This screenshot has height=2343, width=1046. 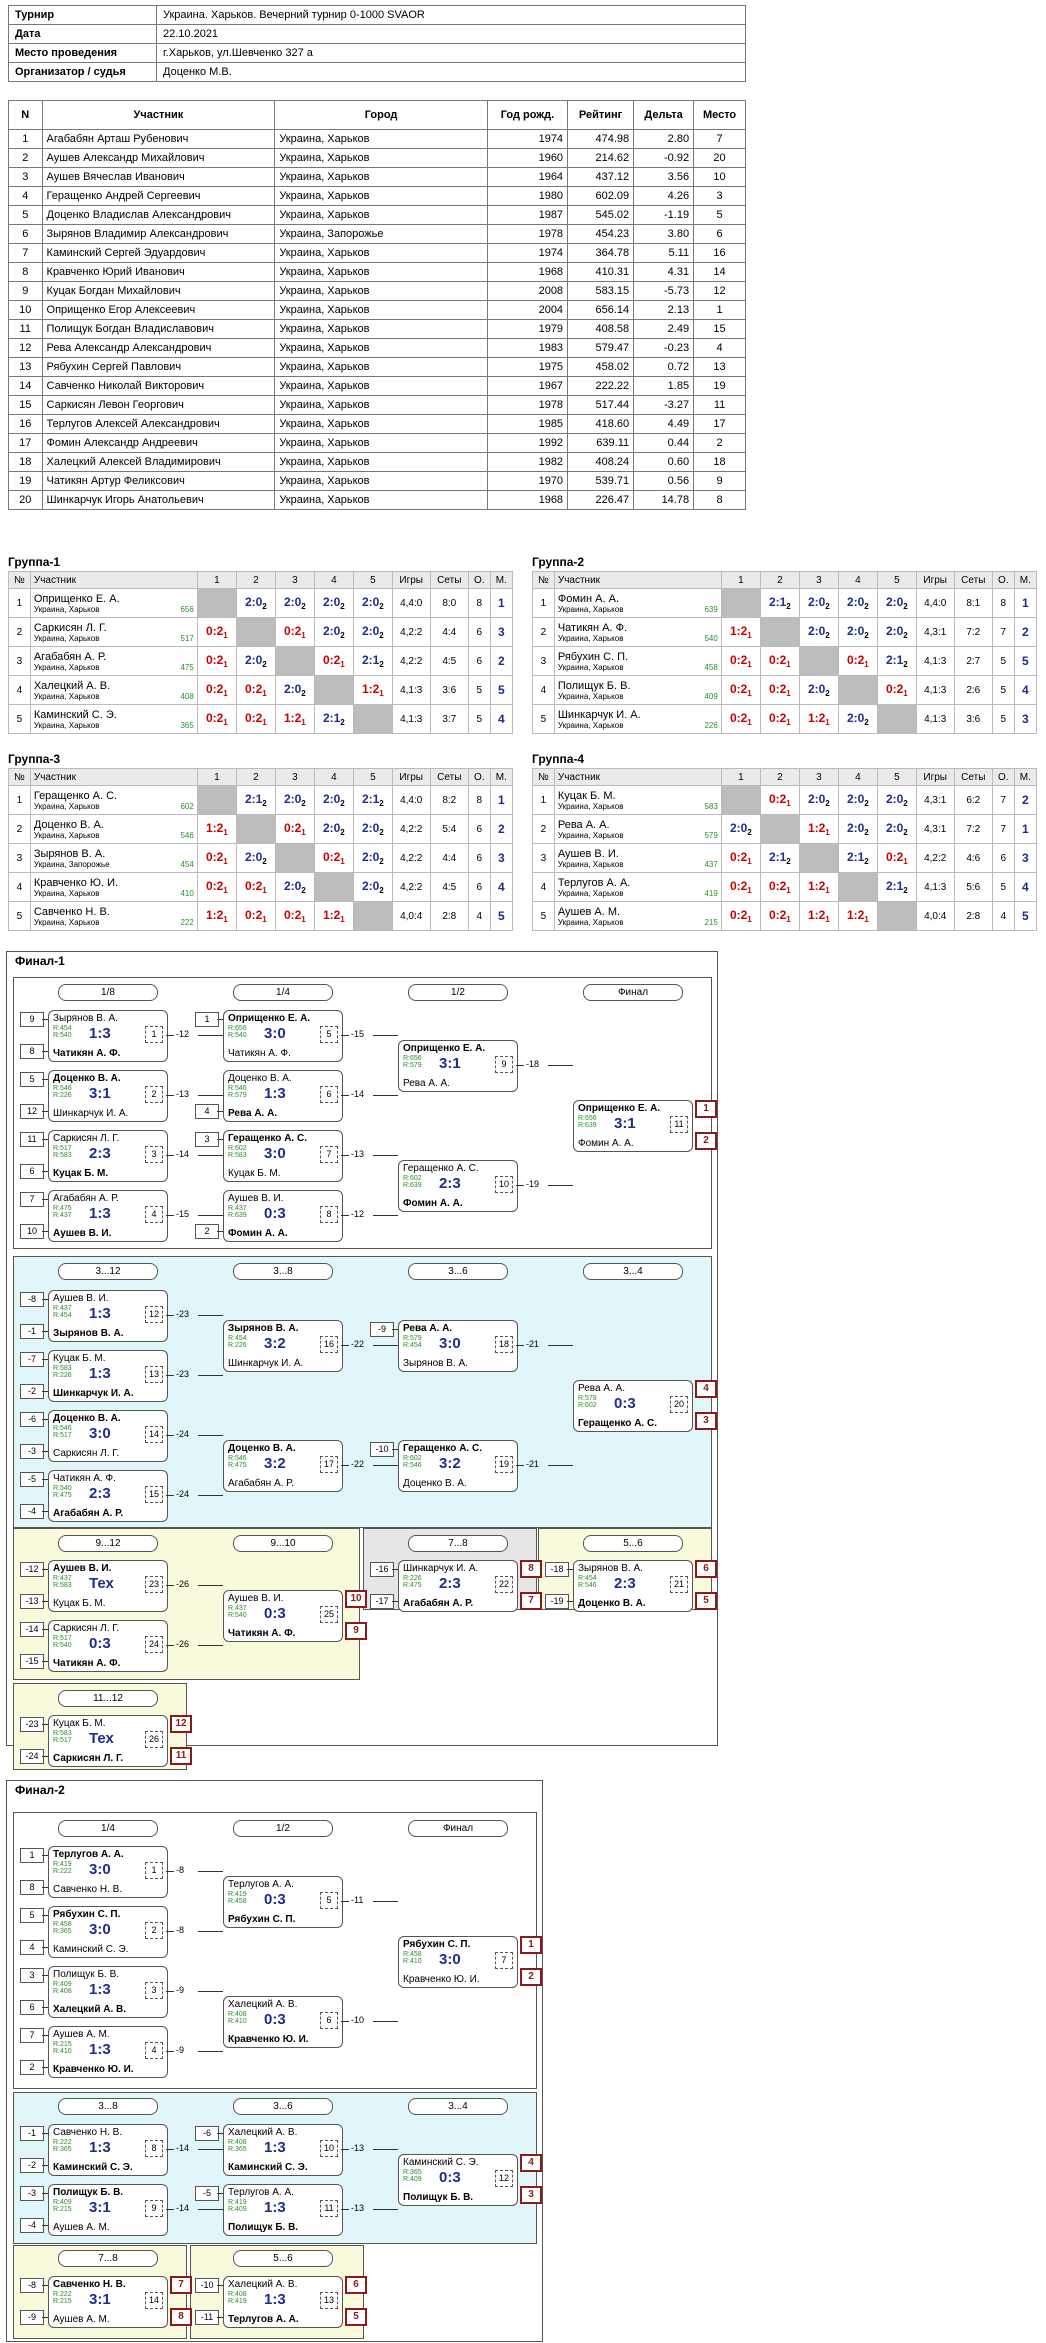 I want to click on place-badge: 8, so click(x=531, y=1569).